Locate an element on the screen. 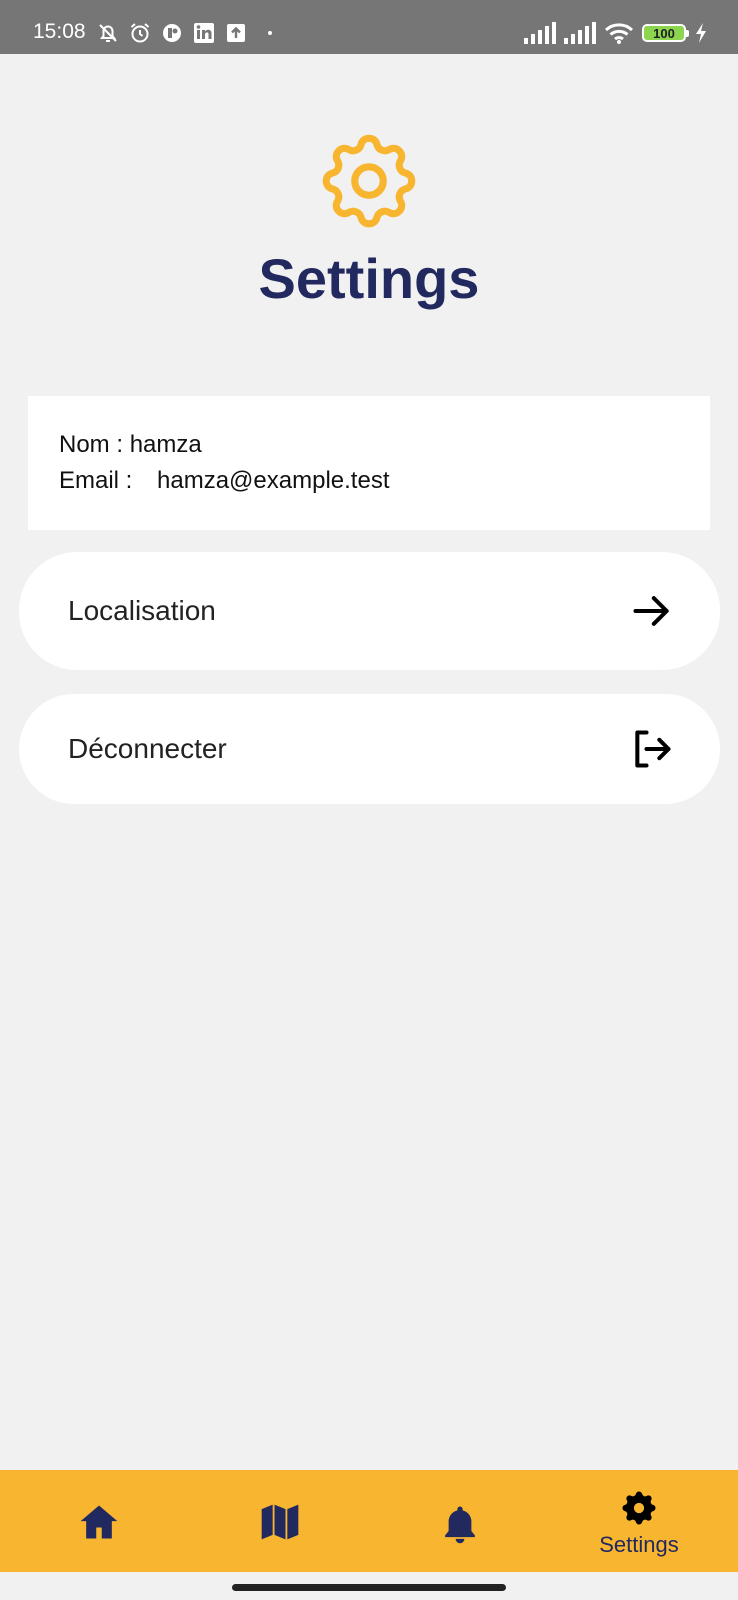 The image size is (738, 1600). nav-map is located at coordinates (280, 1521).